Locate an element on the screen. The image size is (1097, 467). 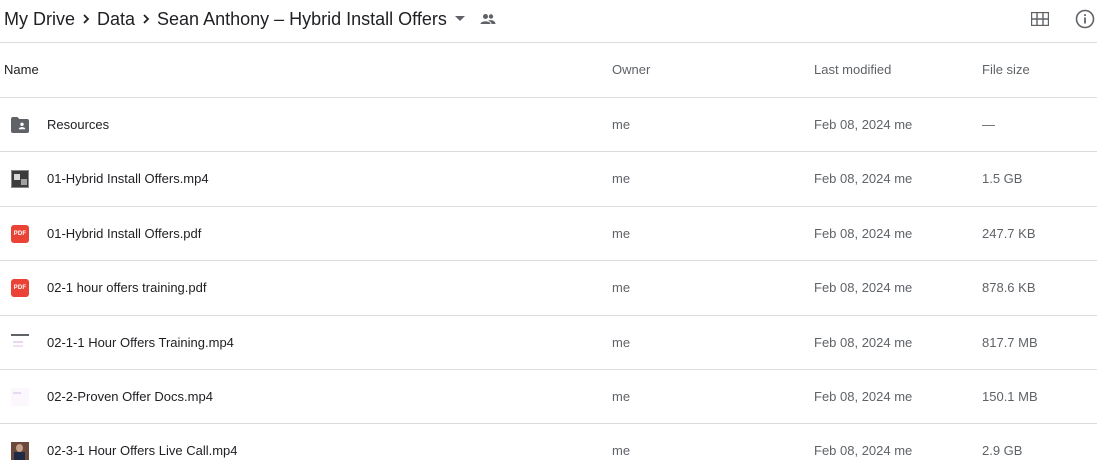
file-size: 2.9 GB is located at coordinates (1002, 451).